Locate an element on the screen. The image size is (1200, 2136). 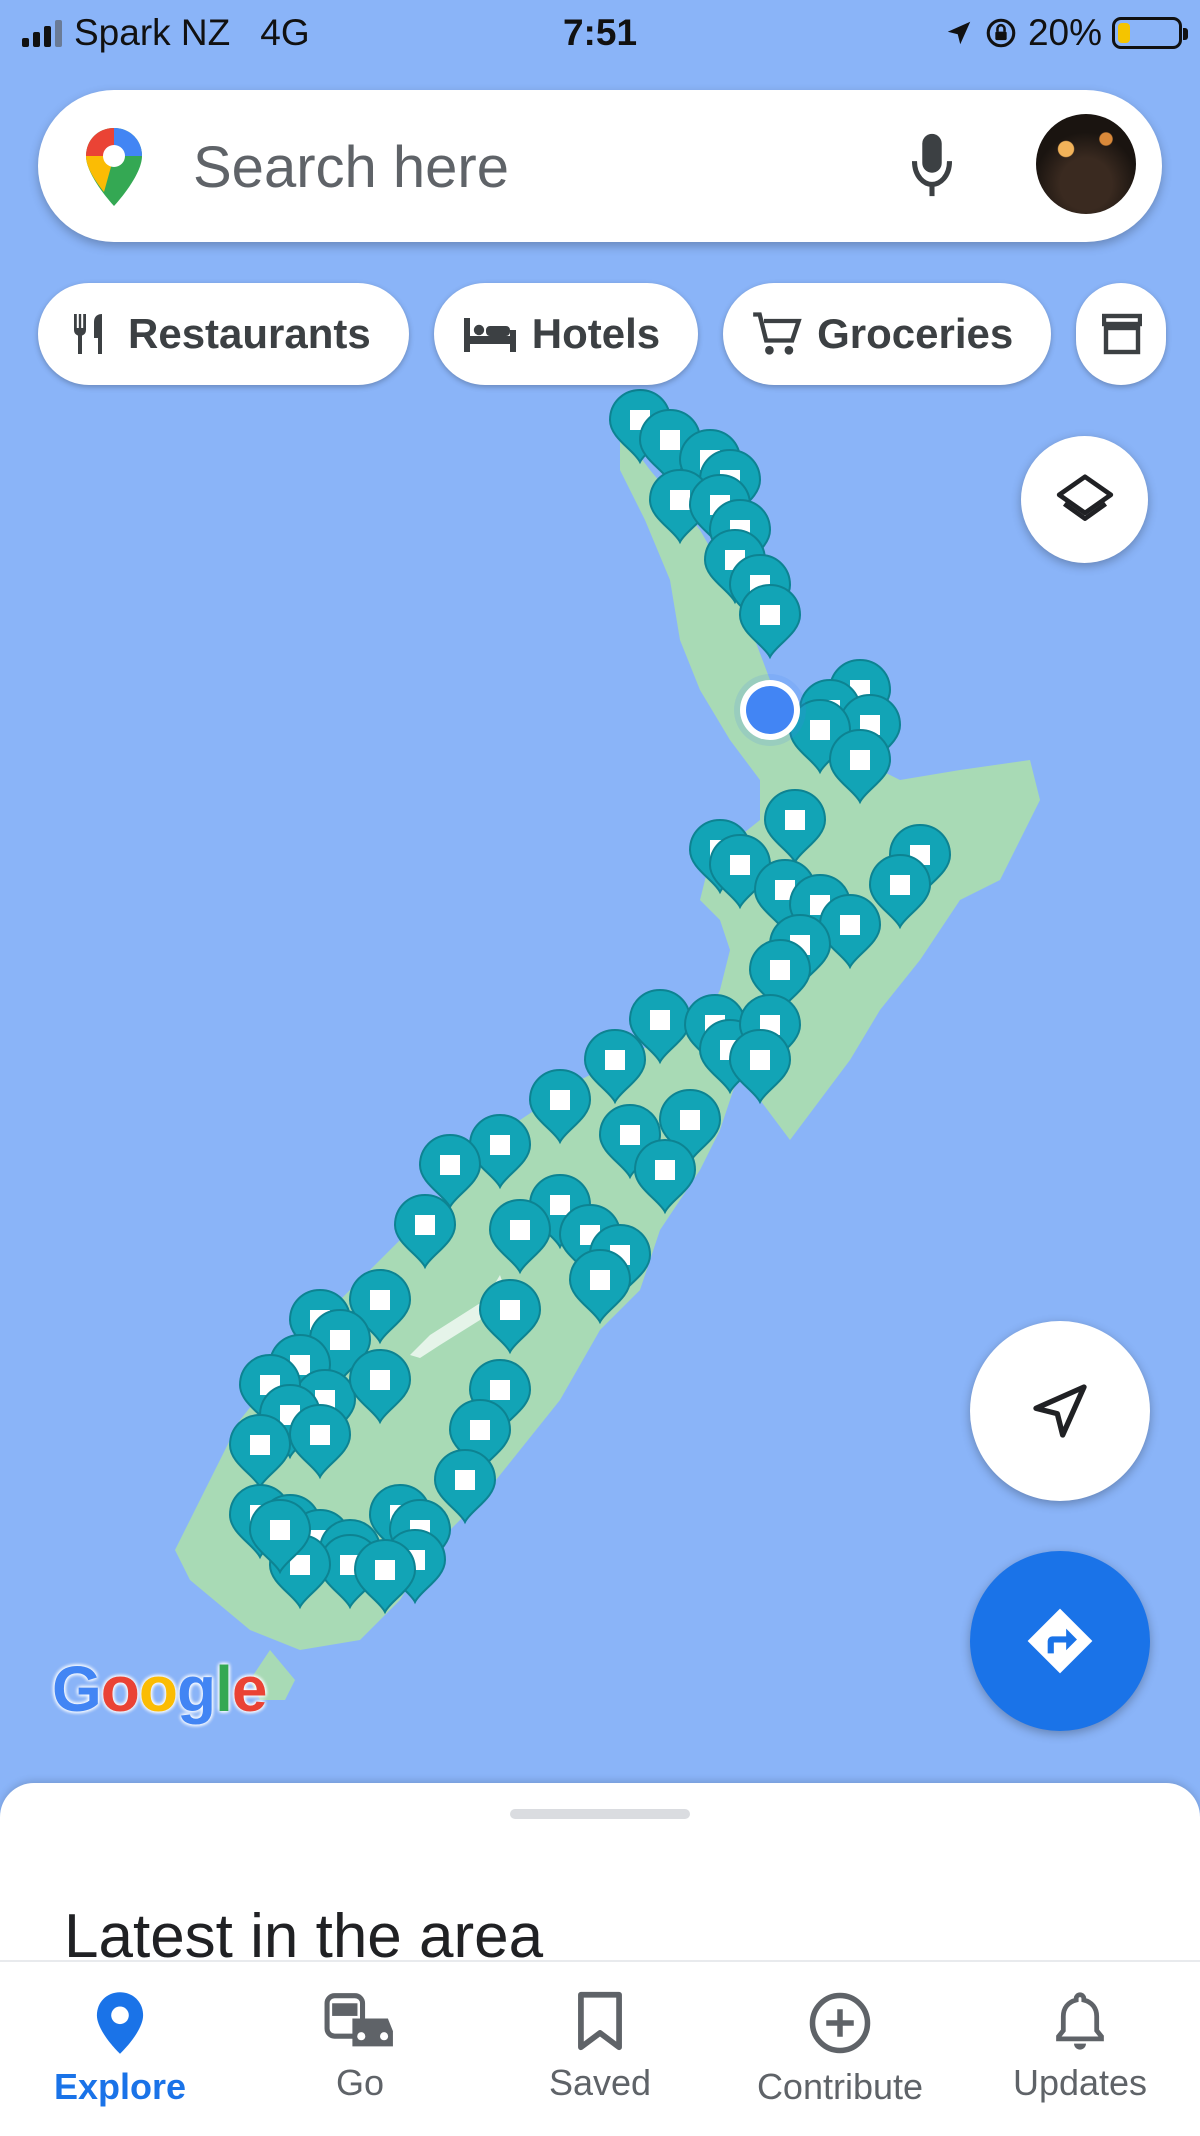
battery-percent: 20% is located at coordinates (1064, 32).